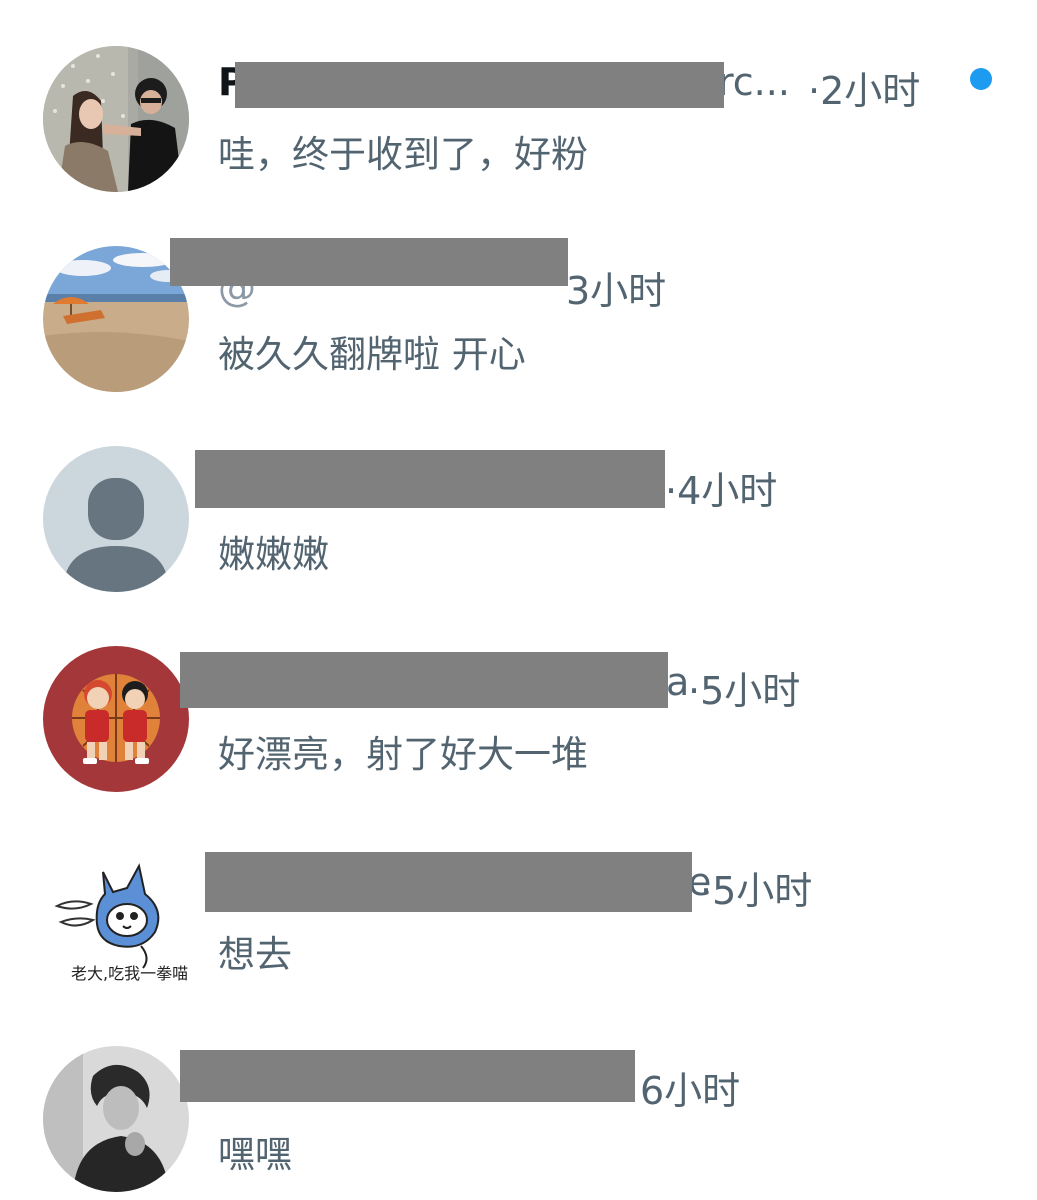  What do you see at coordinates (403, 154) in the screenshot?
I see `reply-text: 哇，终于收到了，好粉` at bounding box center [403, 154].